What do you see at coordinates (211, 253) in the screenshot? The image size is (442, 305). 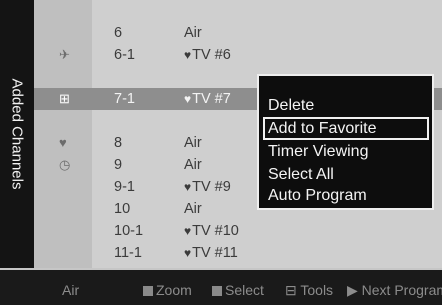 I see `channel-name: ♥TV #11` at bounding box center [211, 253].